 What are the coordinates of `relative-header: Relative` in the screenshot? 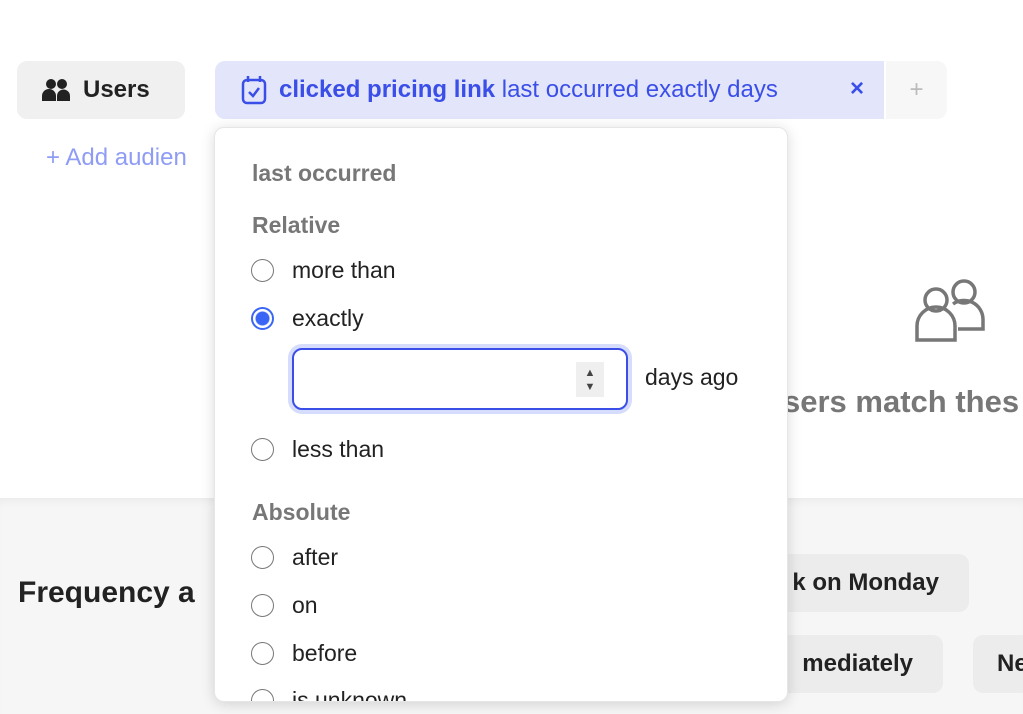 It's located at (296, 225).